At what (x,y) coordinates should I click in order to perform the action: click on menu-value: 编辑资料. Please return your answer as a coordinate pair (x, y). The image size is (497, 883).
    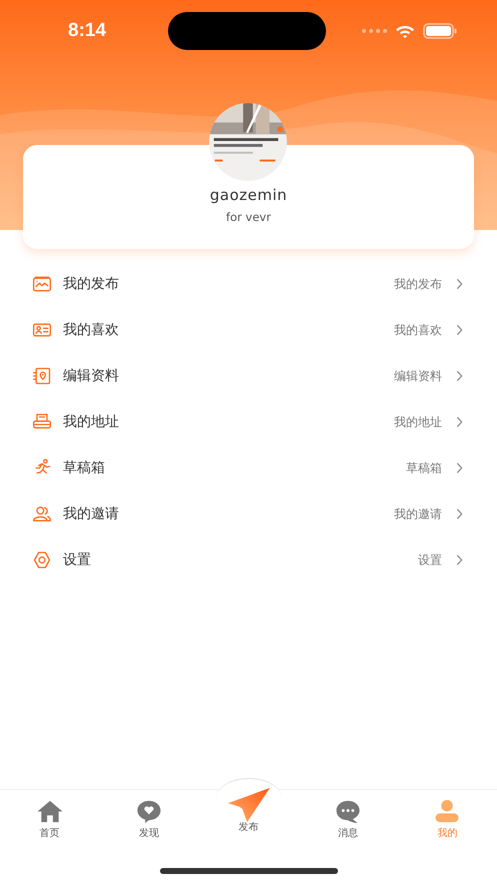
    Looking at the image, I should click on (418, 376).